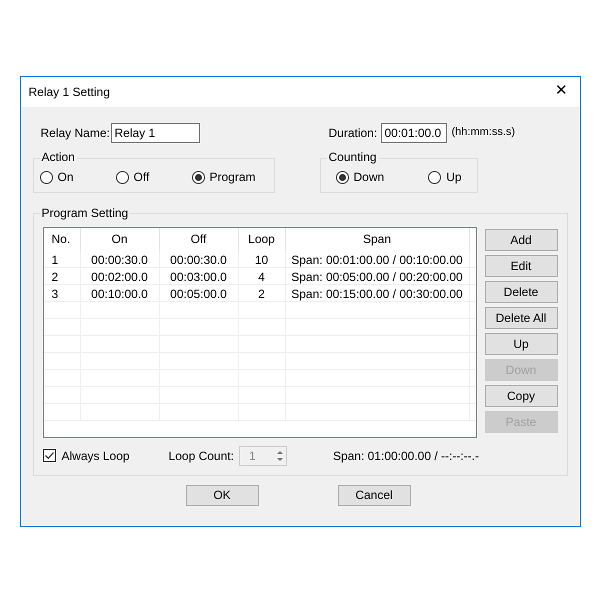 Image resolution: width=600 pixels, height=600 pixels. What do you see at coordinates (360, 177) in the screenshot?
I see `radio-option: Down` at bounding box center [360, 177].